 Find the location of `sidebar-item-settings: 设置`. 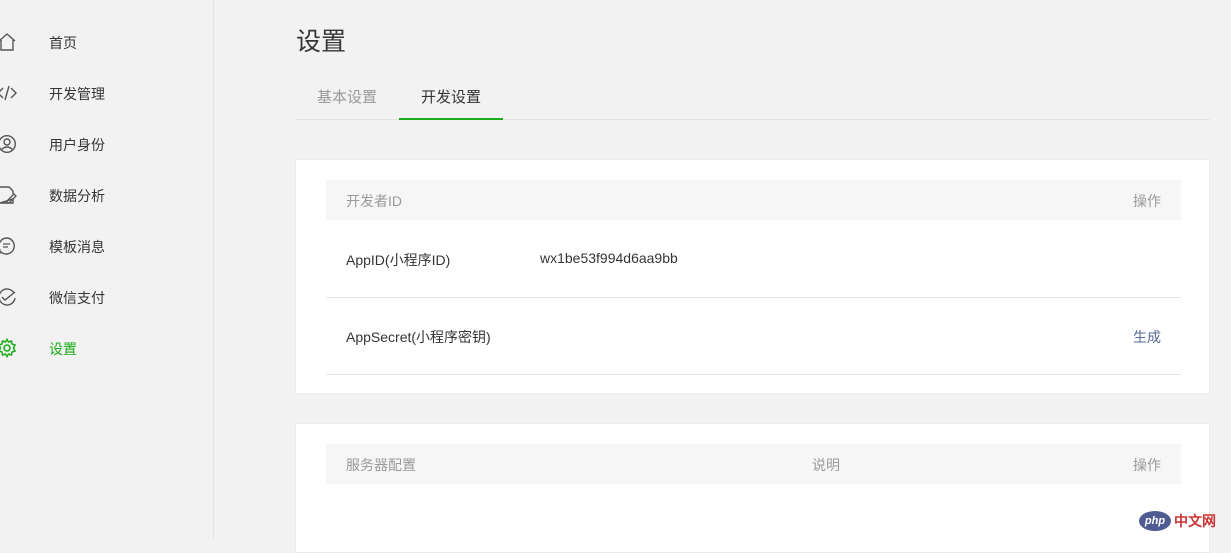

sidebar-item-settings: 设置 is located at coordinates (106, 348).